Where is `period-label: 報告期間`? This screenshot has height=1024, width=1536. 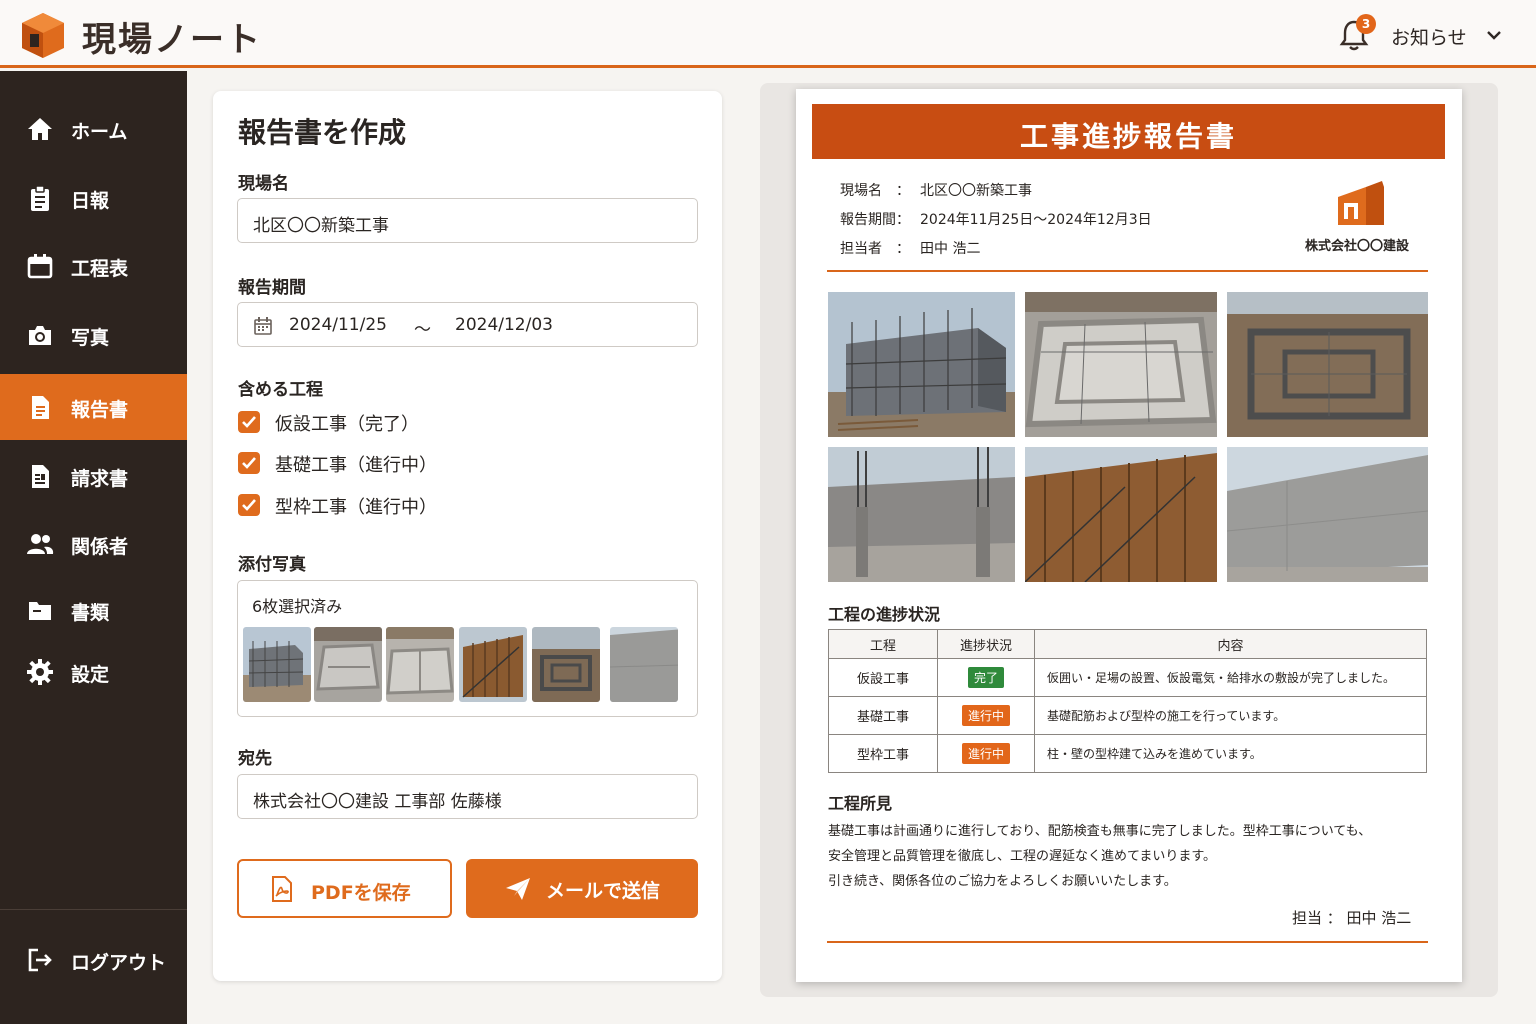 period-label: 報告期間 is located at coordinates (272, 288).